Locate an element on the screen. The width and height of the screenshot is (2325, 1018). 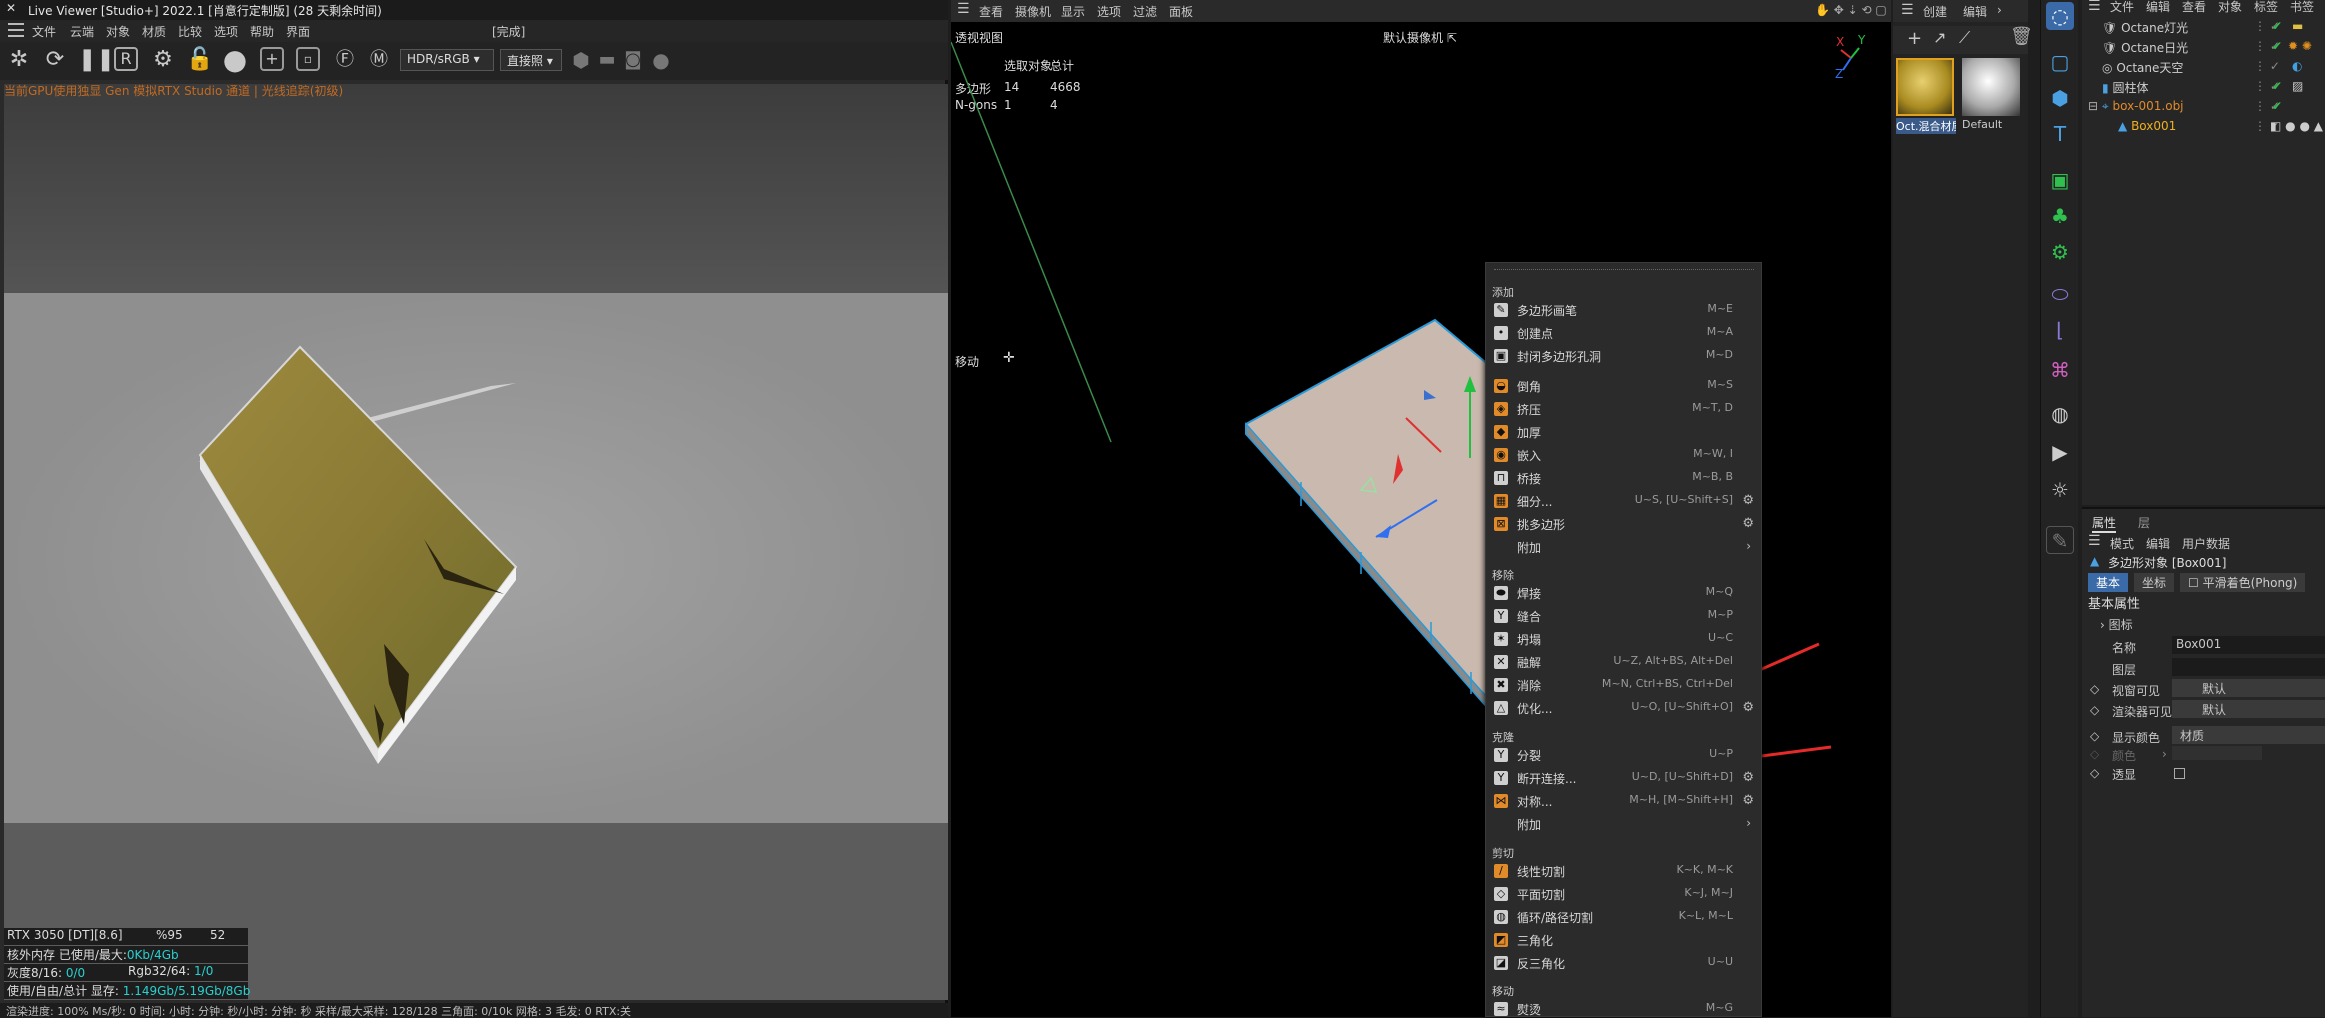
field-display-color-select: 材质 is located at coordinates (2248, 735).